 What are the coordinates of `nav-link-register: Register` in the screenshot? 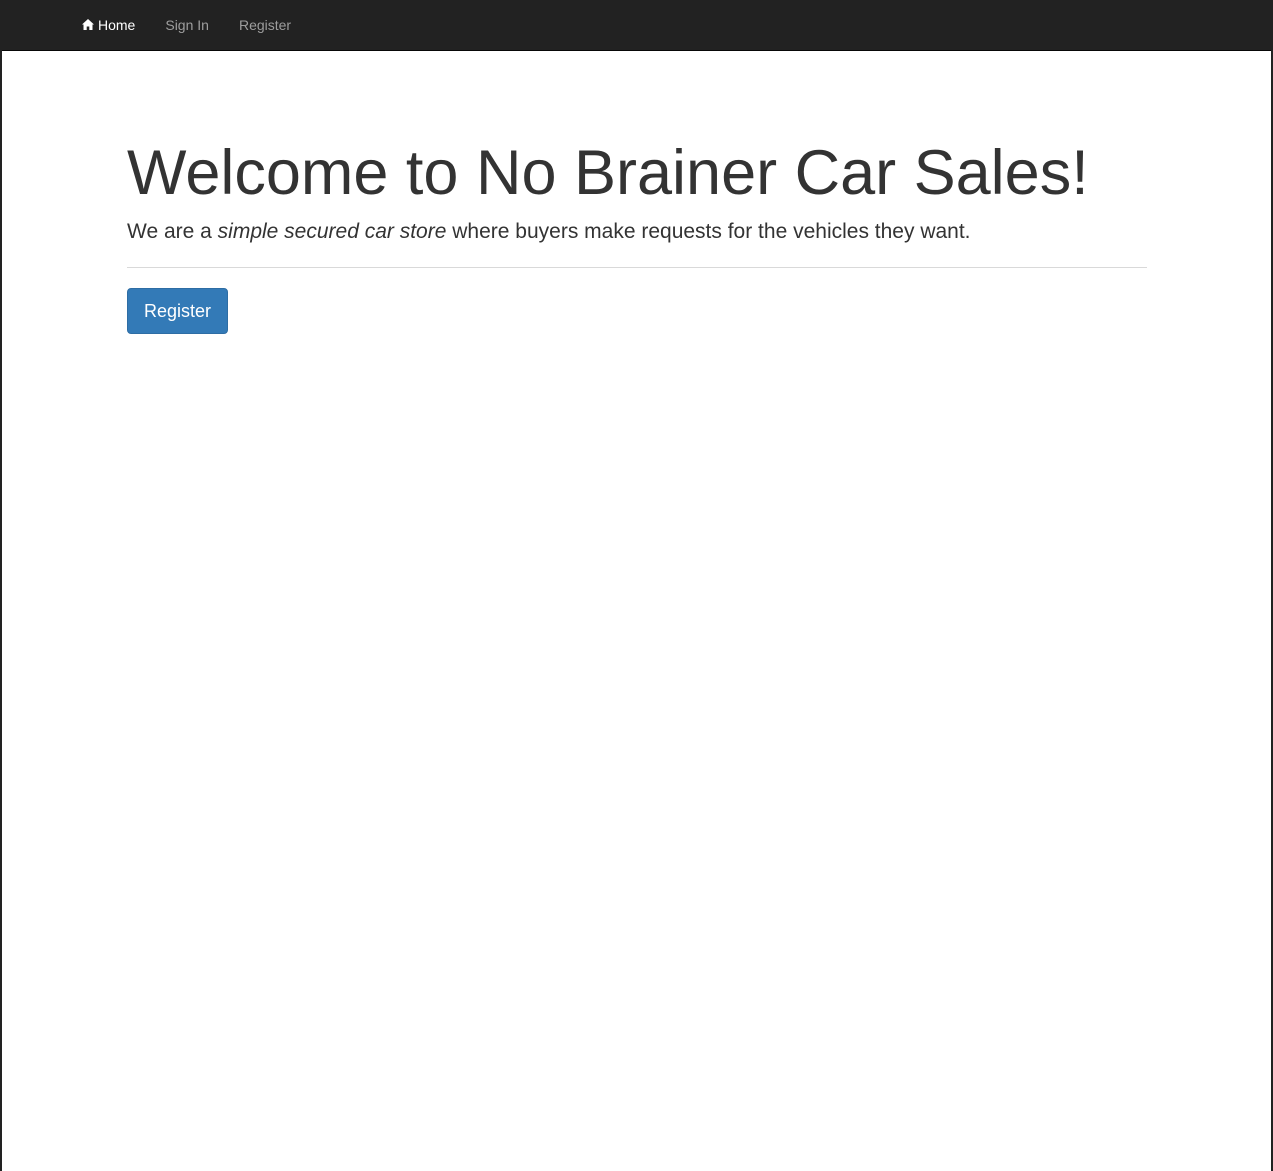 It's located at (265, 25).